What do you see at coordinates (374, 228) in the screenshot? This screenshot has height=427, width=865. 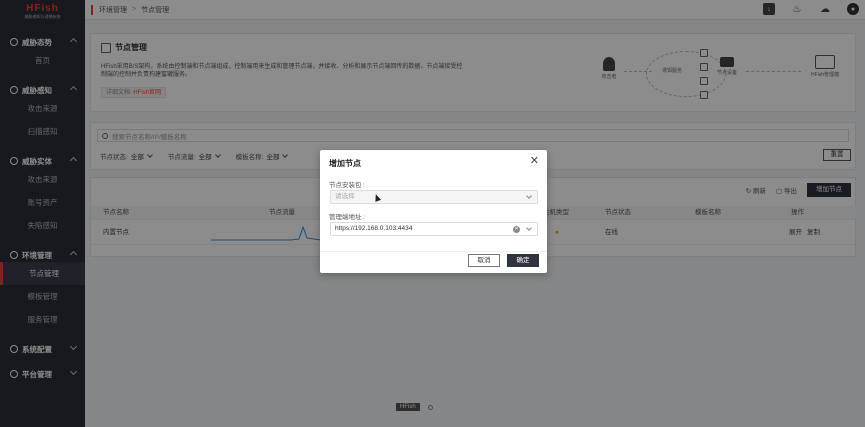 I see `address-value: https://192.168.0.103:4434` at bounding box center [374, 228].